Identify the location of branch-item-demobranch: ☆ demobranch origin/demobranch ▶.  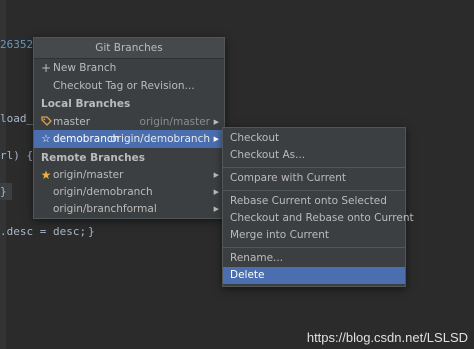
(129, 139).